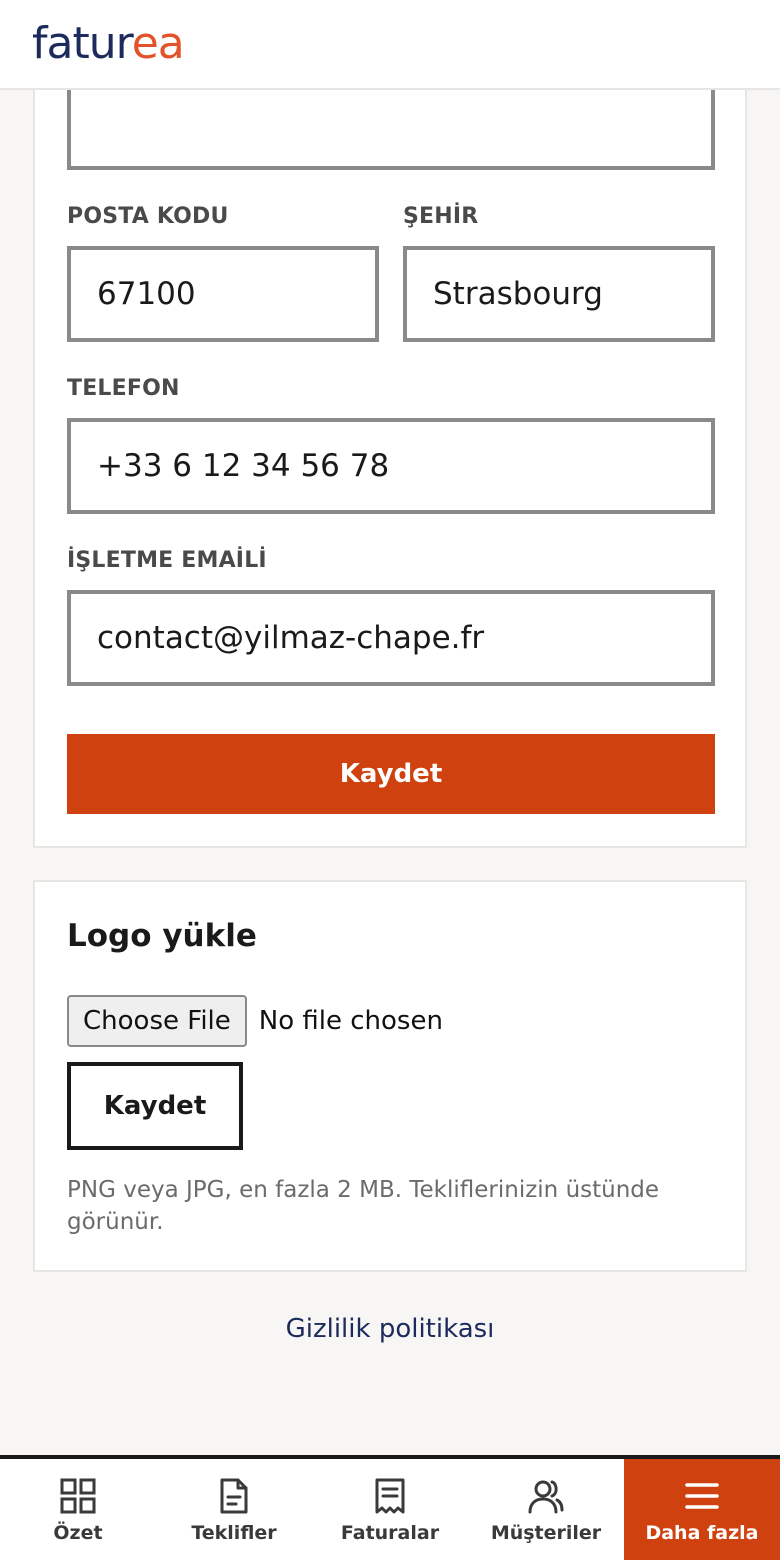 This screenshot has width=780, height=1560. Describe the element at coordinates (155, 1106) in the screenshot. I see `logo-save-button: Kaydet` at that location.